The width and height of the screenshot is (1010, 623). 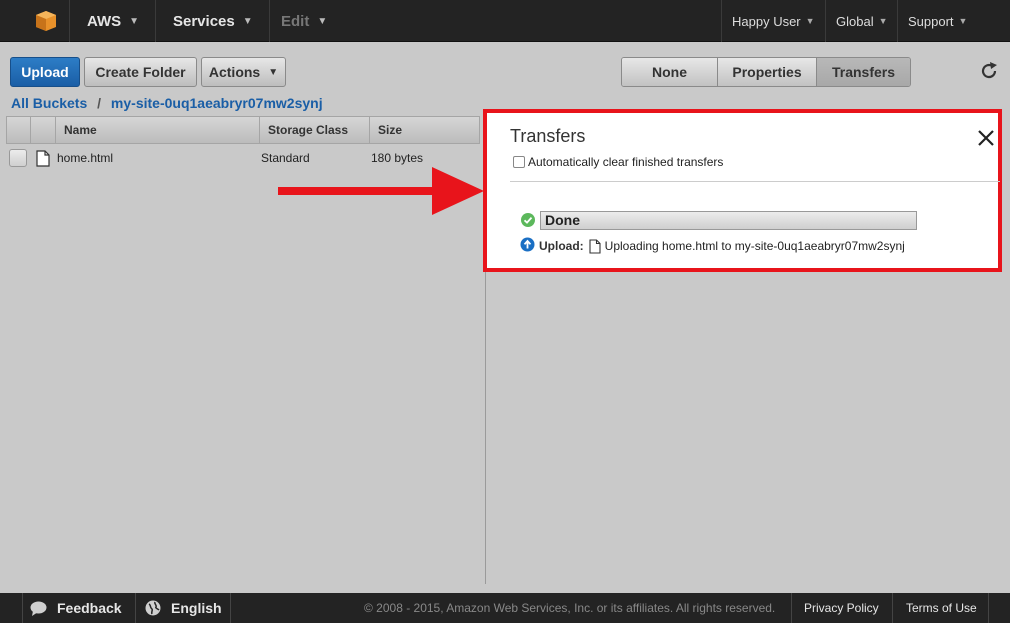 I want to click on table-header: Name Storage Class Size, so click(x=243, y=130).